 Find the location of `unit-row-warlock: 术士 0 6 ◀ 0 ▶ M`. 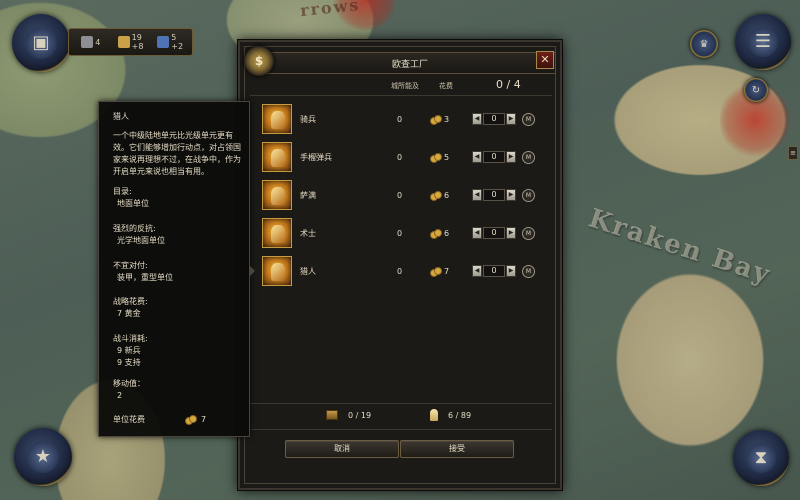

unit-row-warlock: 术士 0 6 ◀ 0 ▶ M is located at coordinates (407, 233).